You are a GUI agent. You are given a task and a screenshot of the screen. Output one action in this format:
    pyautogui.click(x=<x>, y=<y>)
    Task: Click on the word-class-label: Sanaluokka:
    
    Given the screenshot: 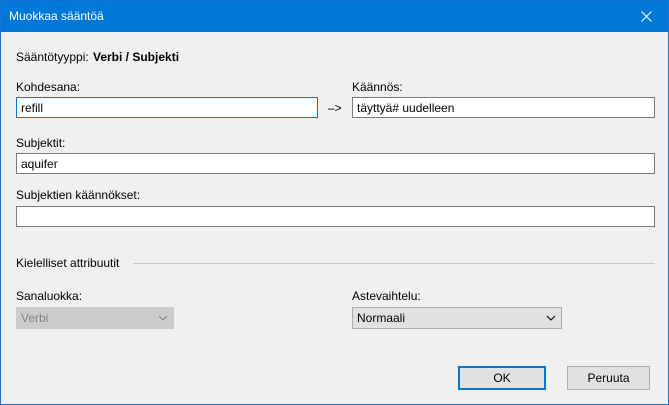 What is the action you would take?
    pyautogui.click(x=49, y=296)
    